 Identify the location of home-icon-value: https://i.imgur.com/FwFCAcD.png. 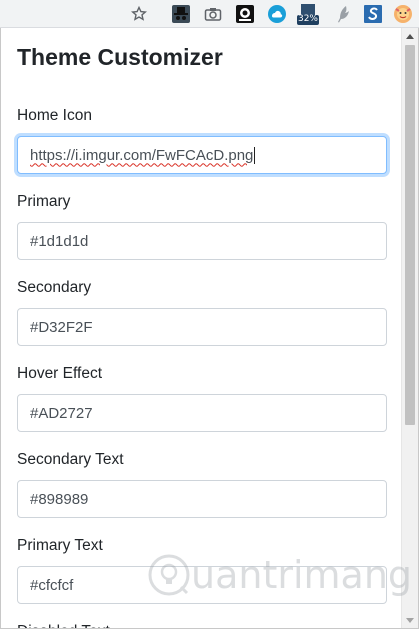
(142, 155).